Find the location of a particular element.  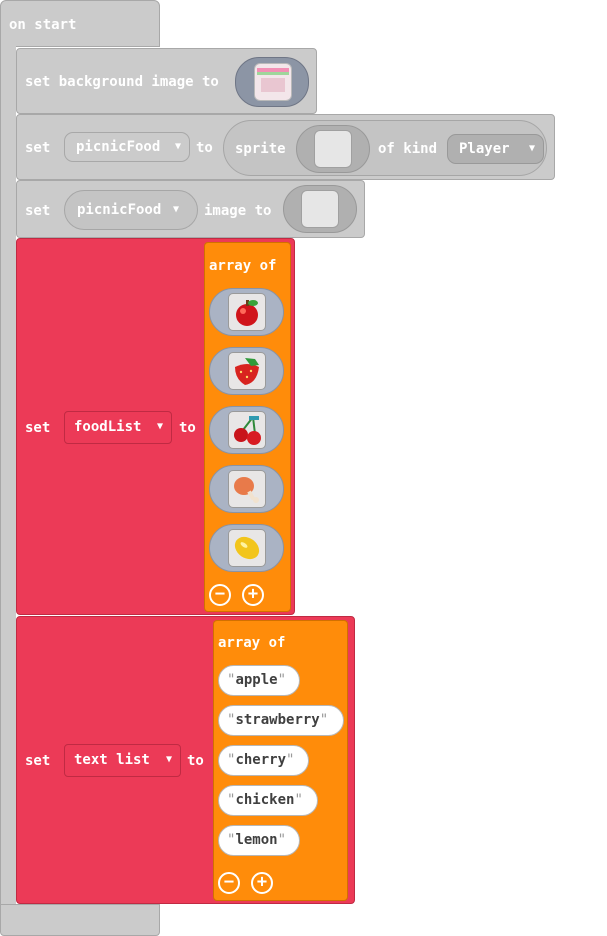

string-item: "apple" is located at coordinates (259, 680).